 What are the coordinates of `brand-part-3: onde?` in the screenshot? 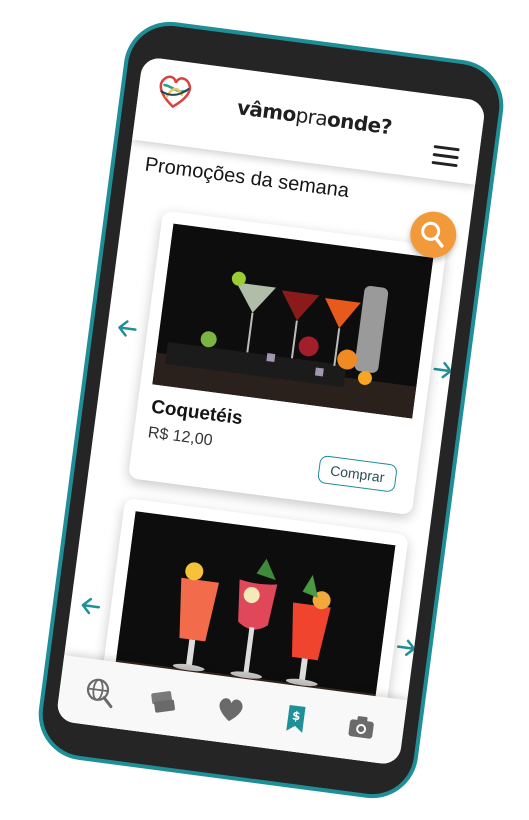 It's located at (359, 123).